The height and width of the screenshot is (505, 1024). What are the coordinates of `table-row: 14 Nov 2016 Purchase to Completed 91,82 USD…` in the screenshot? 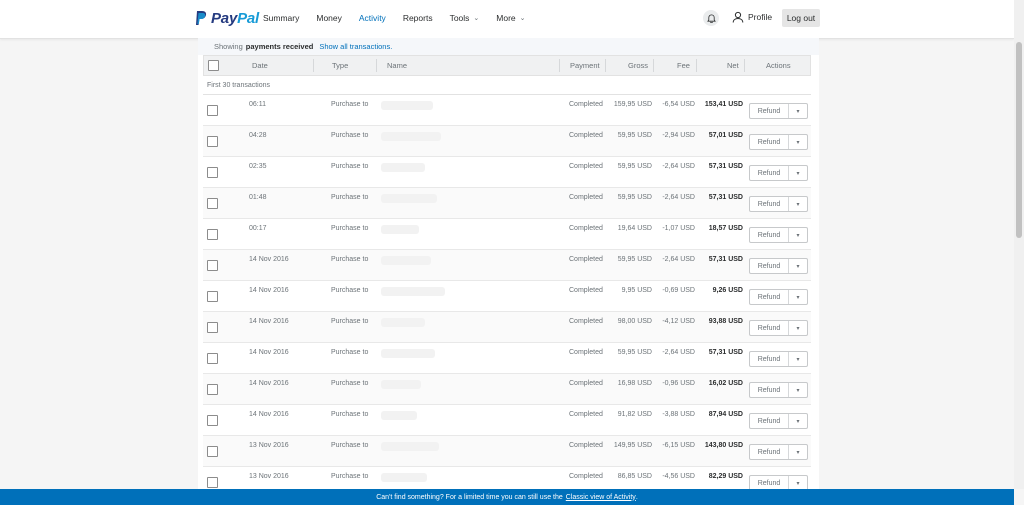 It's located at (507, 420).